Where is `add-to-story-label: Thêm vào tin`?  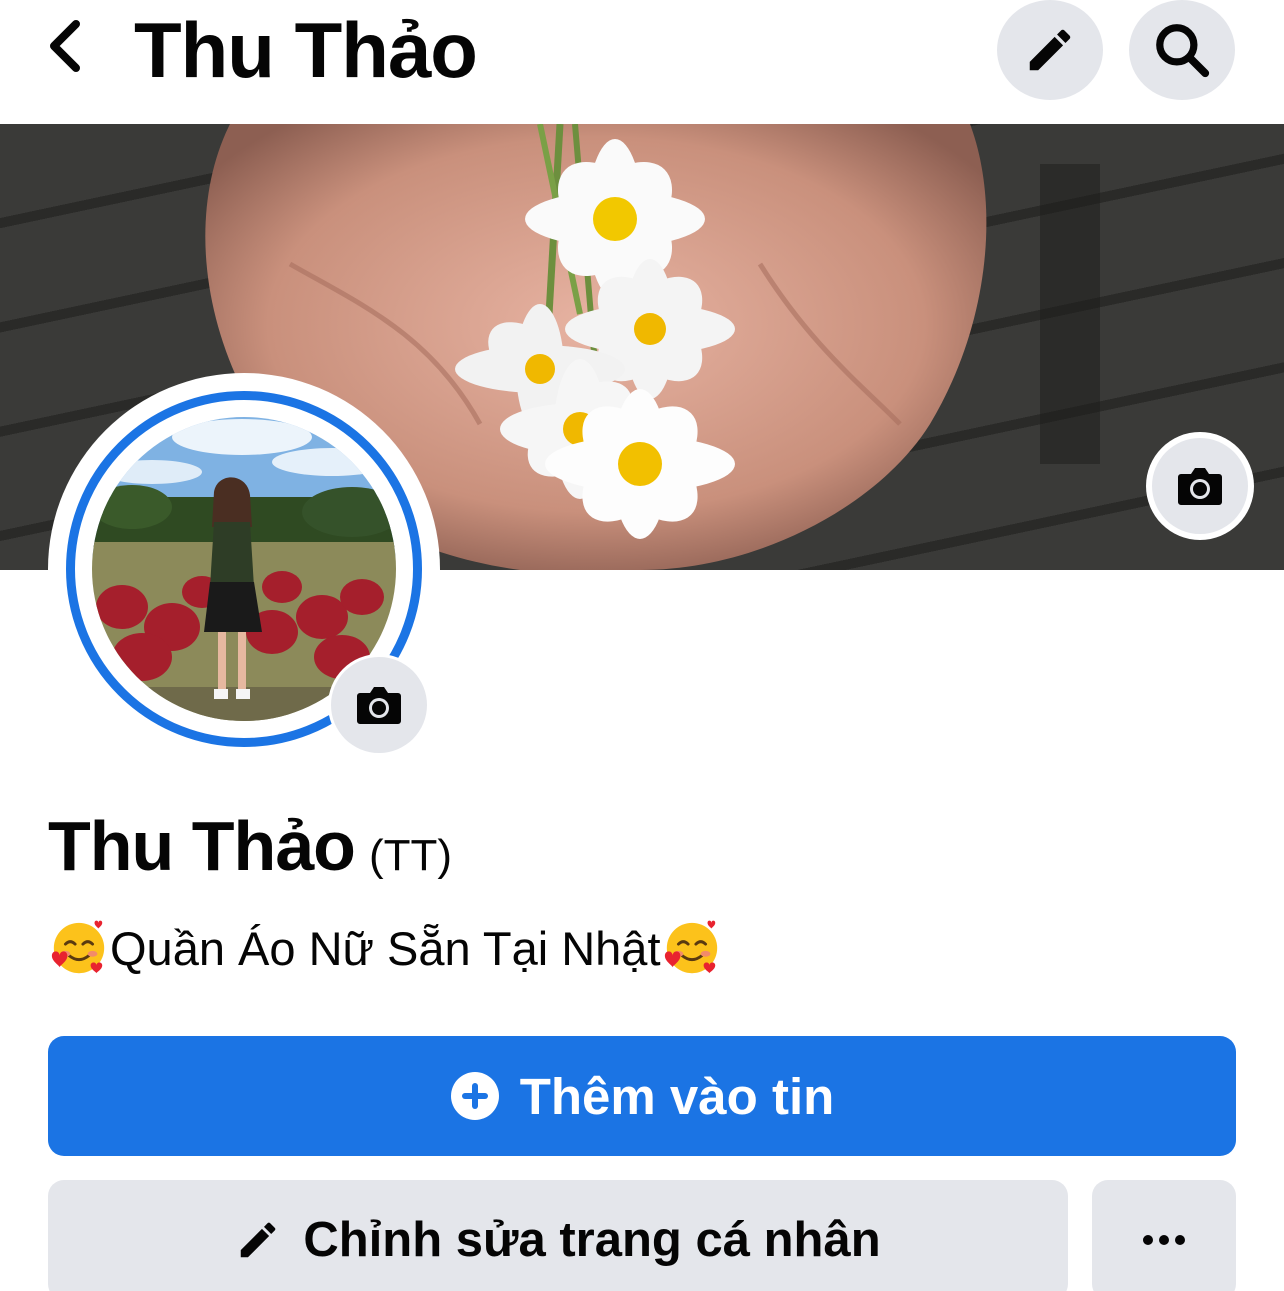 add-to-story-label: Thêm vào tin is located at coordinates (677, 1096).